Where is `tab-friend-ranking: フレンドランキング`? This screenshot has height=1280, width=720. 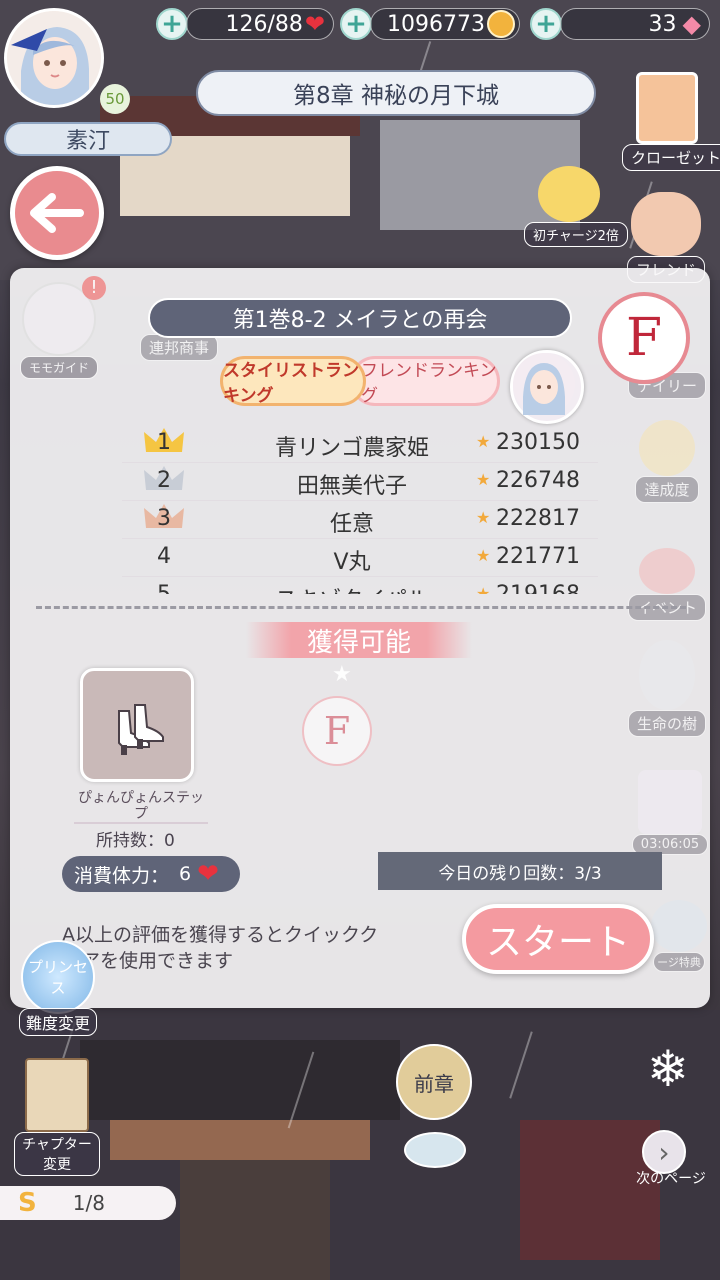
tab-friend-ranking: フレンドランキング is located at coordinates (425, 381).